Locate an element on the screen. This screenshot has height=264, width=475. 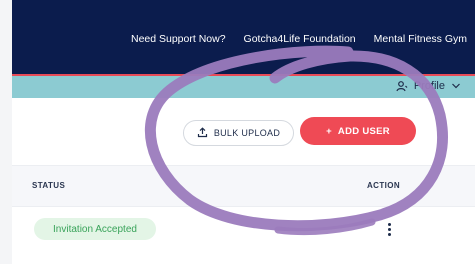
status-column-header: STATUS is located at coordinates (49, 185).